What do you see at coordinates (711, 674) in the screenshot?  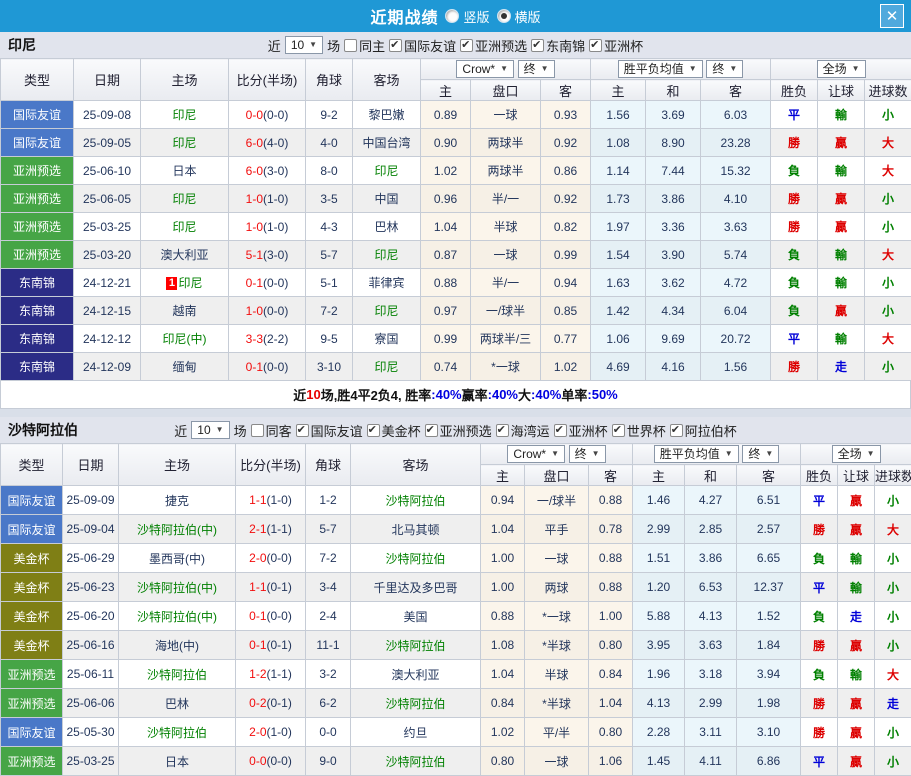 I see `avg-draw: 3.18` at bounding box center [711, 674].